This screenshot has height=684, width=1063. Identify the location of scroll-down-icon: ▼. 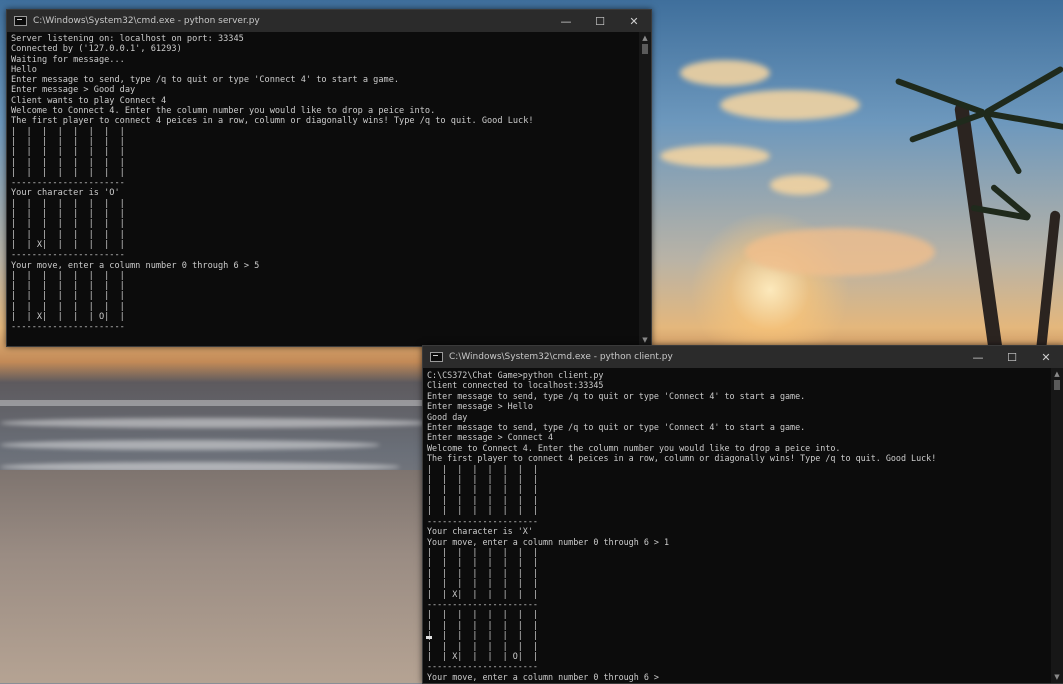
(1057, 677).